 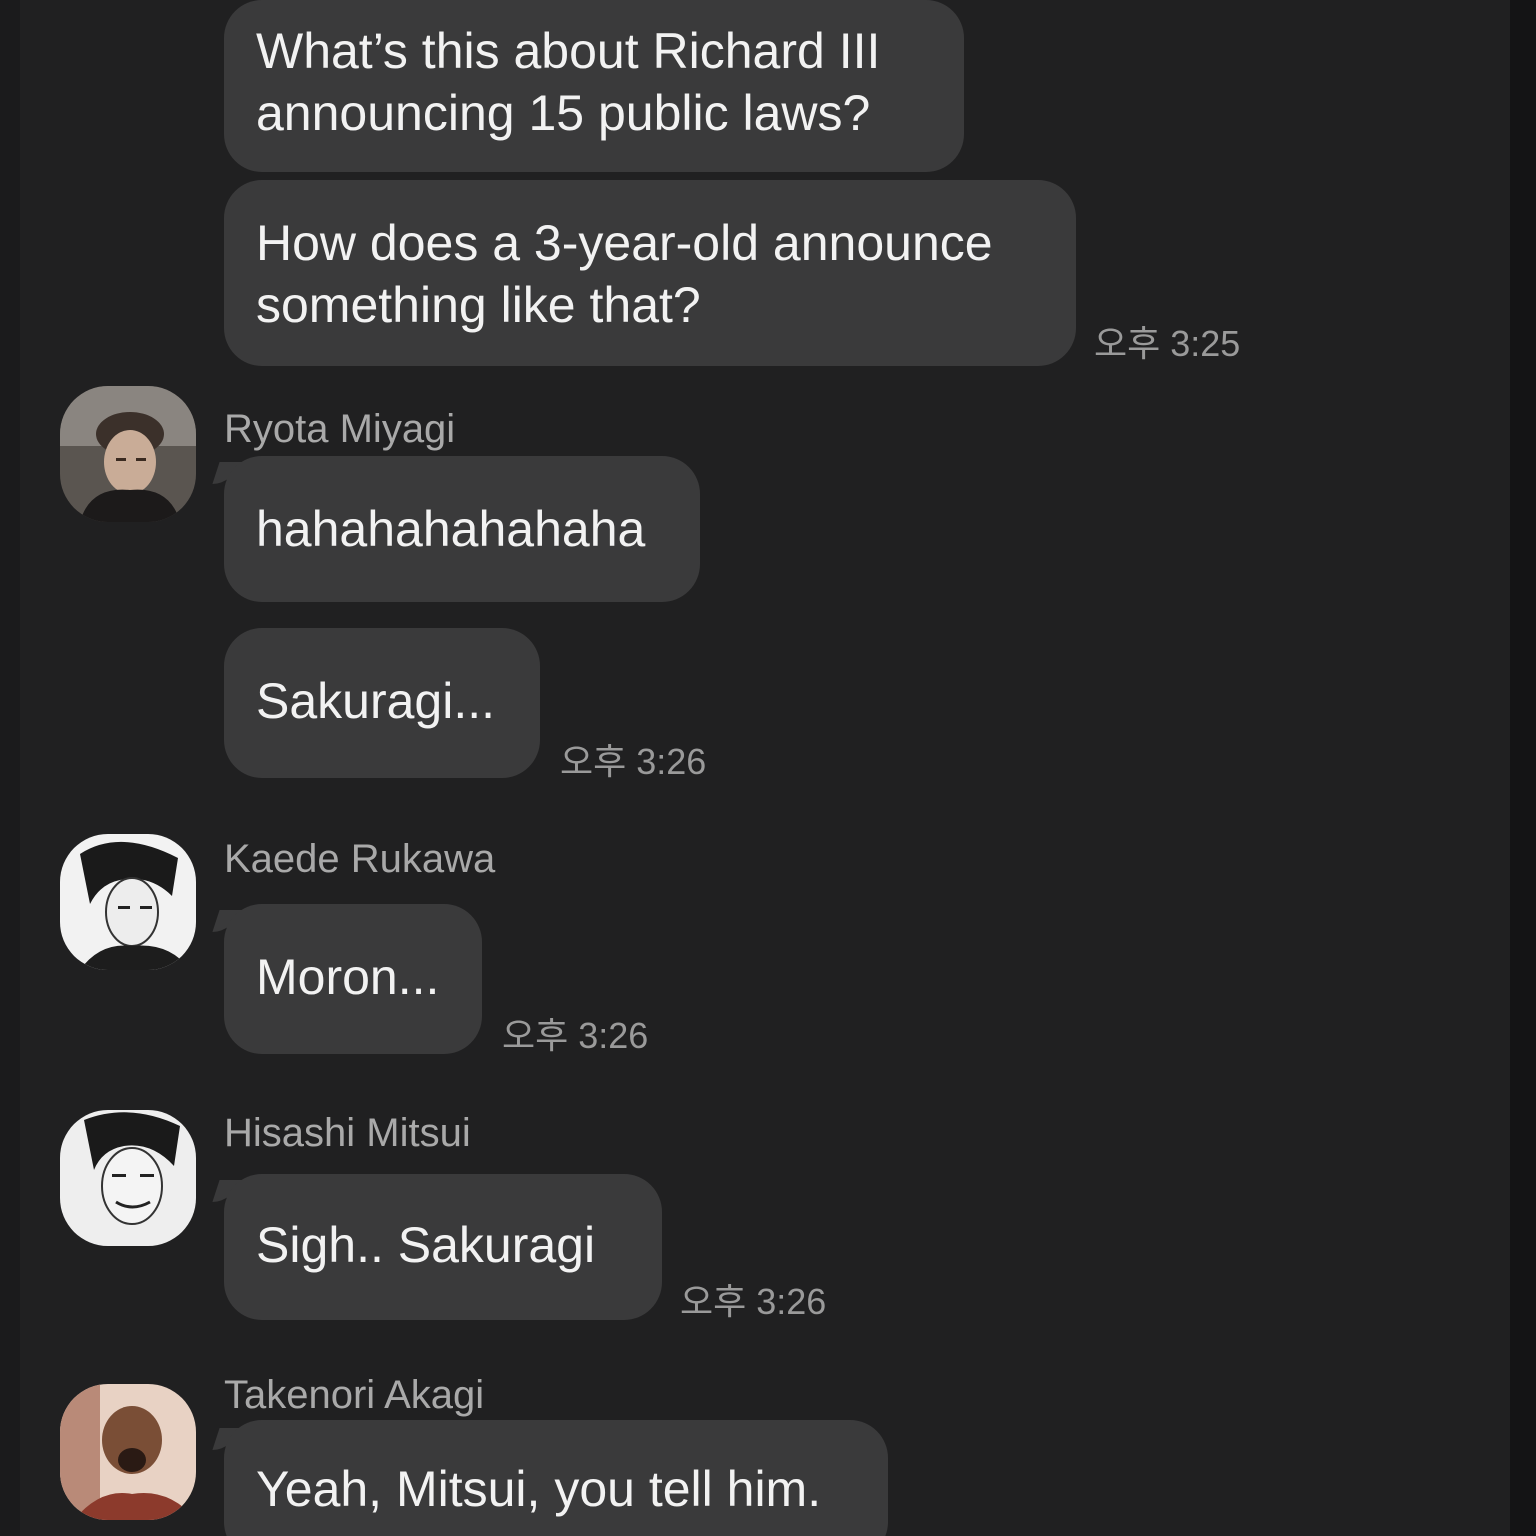 I want to click on message-line: something like that?, so click(x=478, y=305).